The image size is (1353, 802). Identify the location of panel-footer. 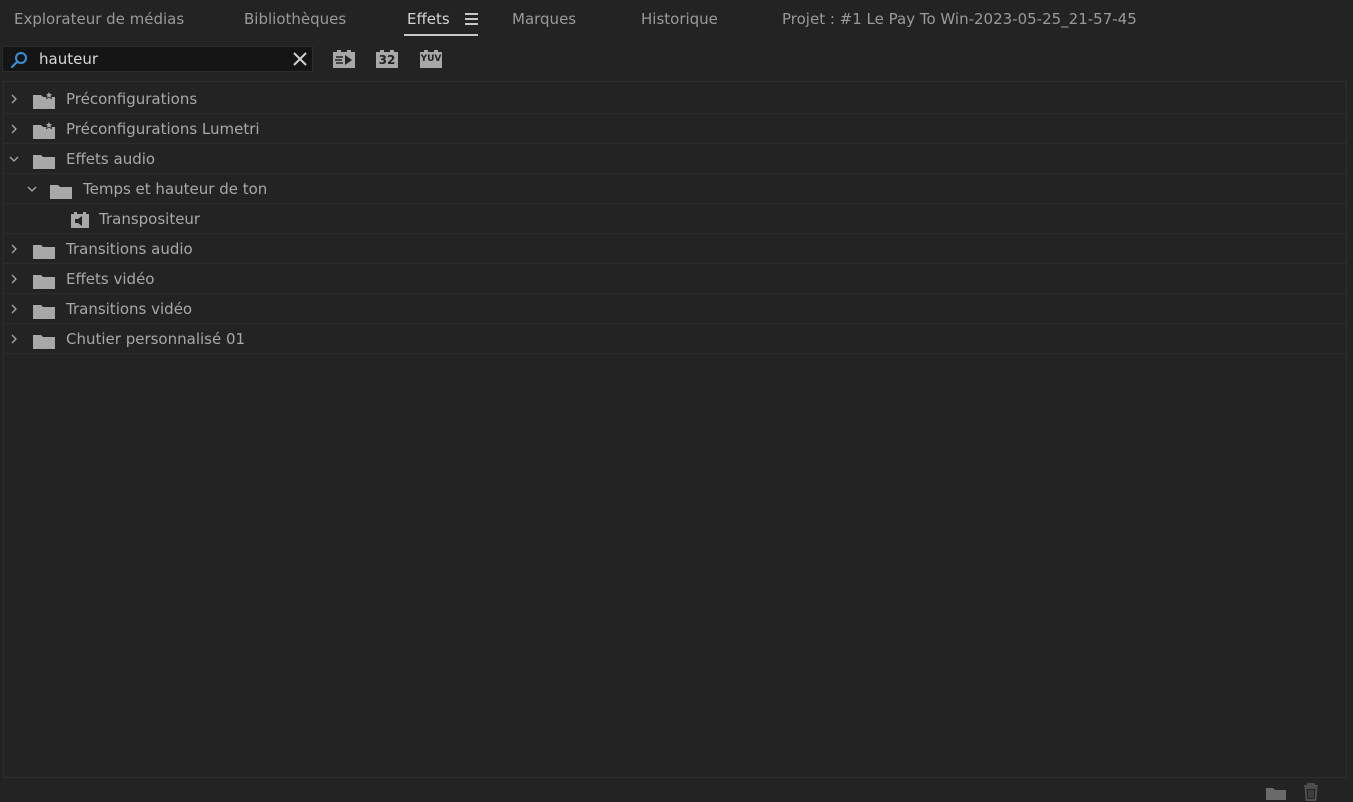
(676, 790).